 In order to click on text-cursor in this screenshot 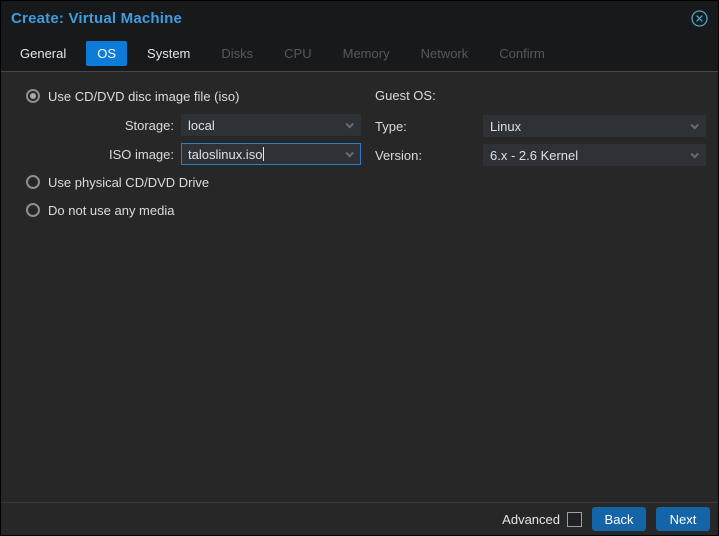, I will do `click(264, 154)`.